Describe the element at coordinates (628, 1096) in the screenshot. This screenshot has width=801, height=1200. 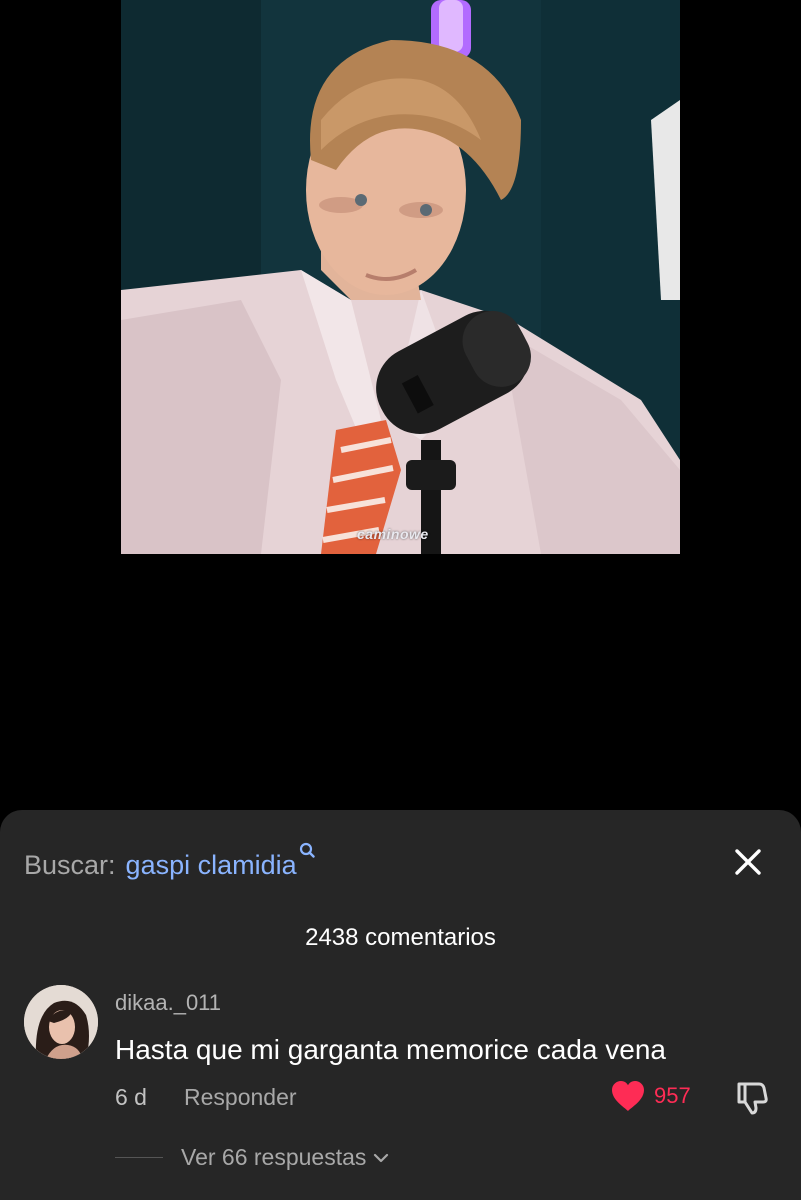
I see `heart-icon` at that location.